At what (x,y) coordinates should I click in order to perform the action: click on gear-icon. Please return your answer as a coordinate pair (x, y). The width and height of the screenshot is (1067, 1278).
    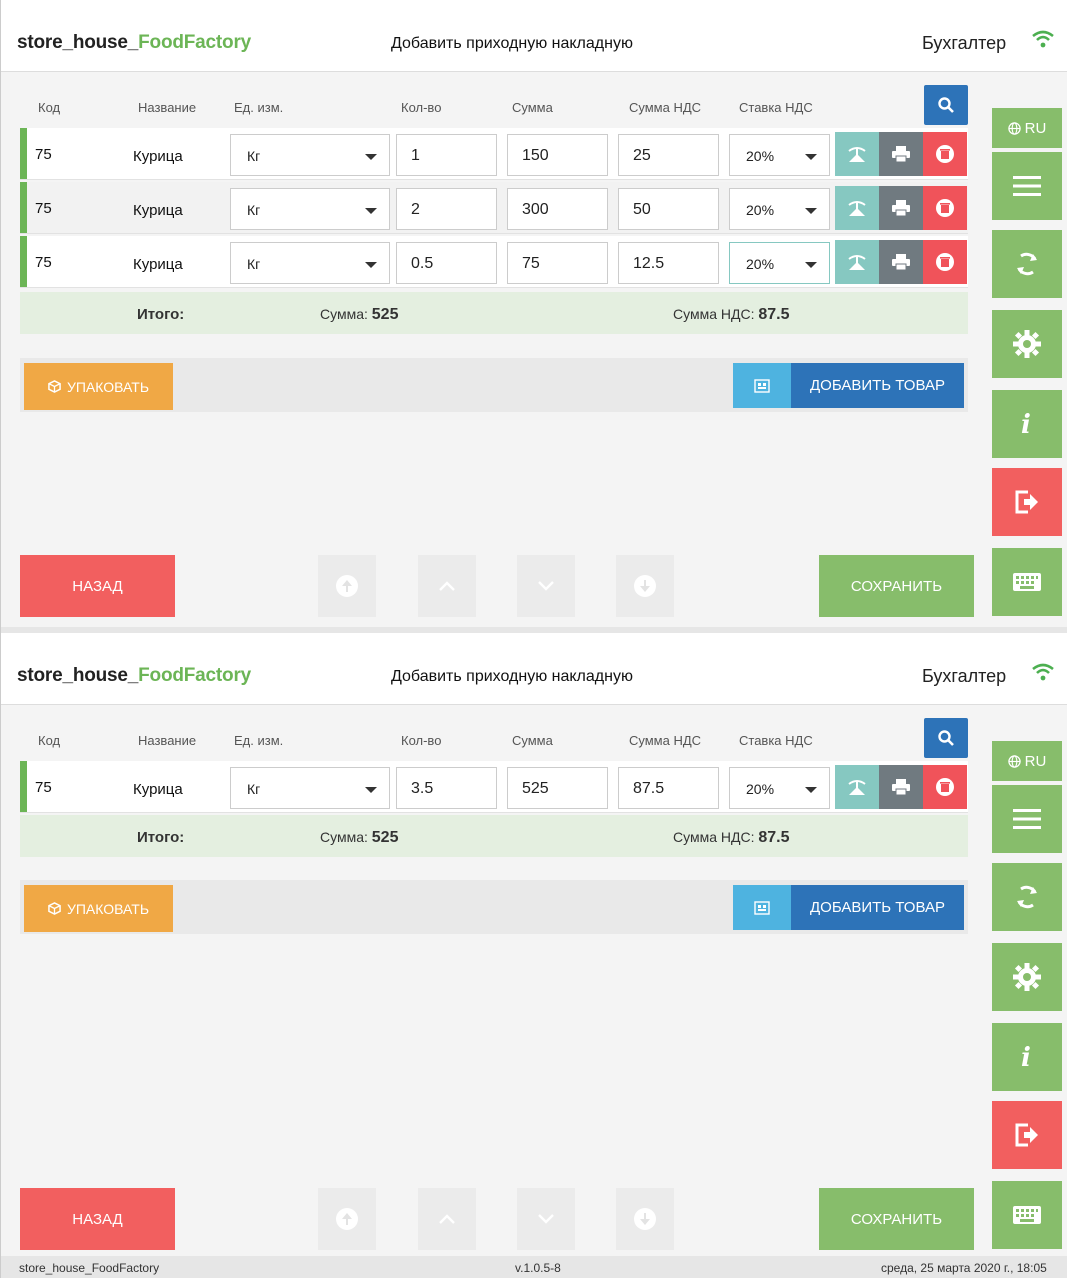
    Looking at the image, I should click on (1027, 977).